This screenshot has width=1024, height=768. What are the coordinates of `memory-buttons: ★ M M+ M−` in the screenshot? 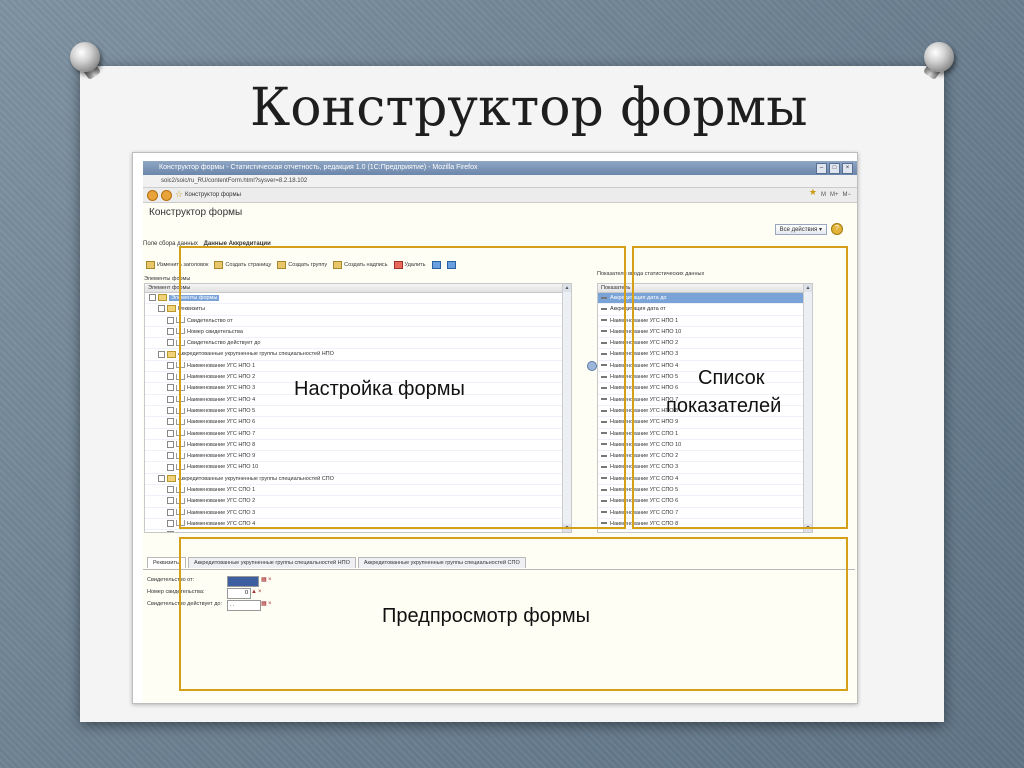 It's located at (830, 195).